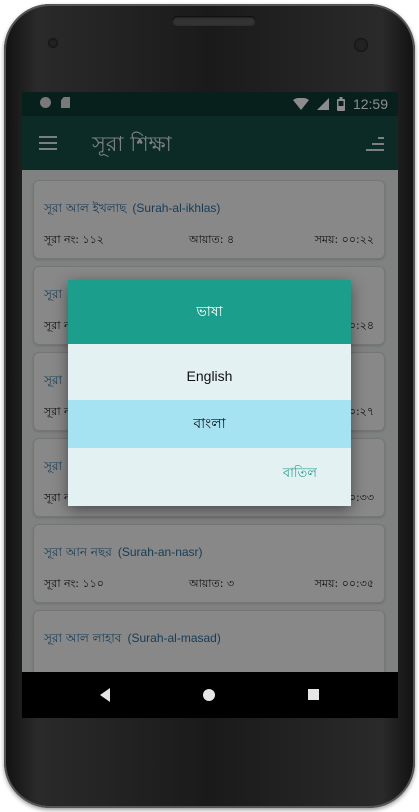  I want to click on phone-sensor, so click(53, 43).